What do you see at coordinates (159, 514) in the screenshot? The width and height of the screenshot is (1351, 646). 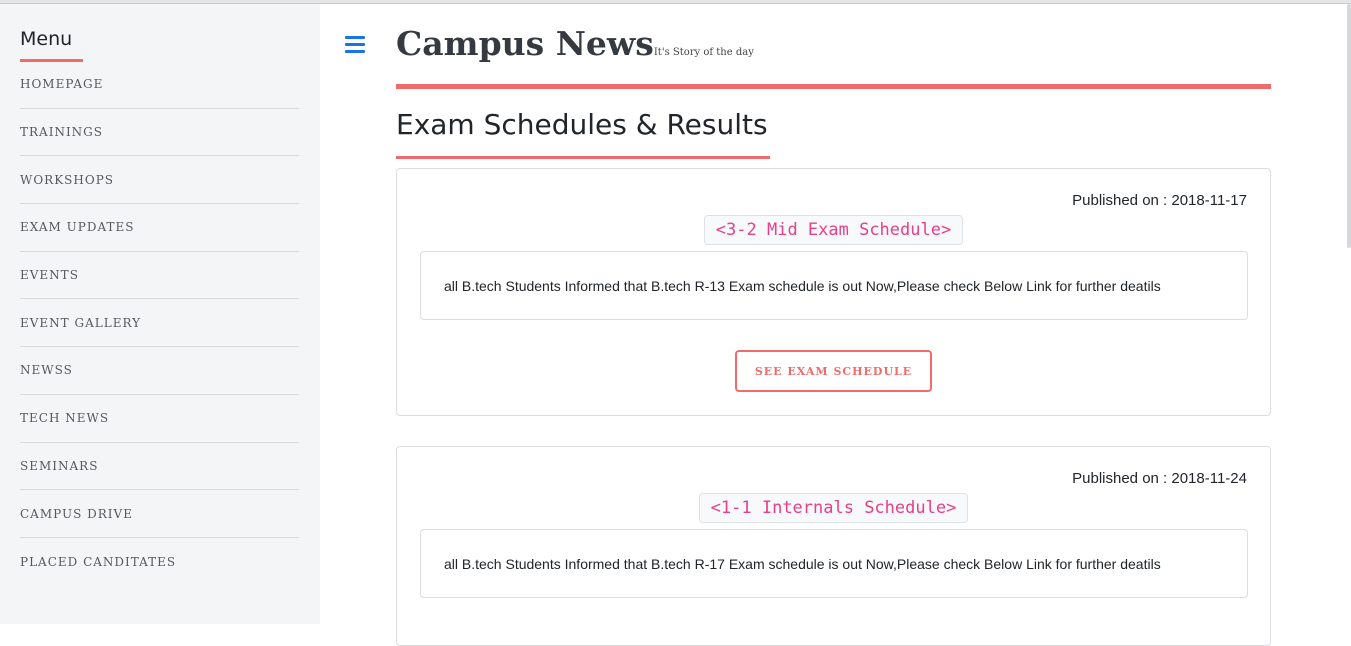 I see `sidebar-item-campus-drive: CAMPUS DRIVE` at bounding box center [159, 514].